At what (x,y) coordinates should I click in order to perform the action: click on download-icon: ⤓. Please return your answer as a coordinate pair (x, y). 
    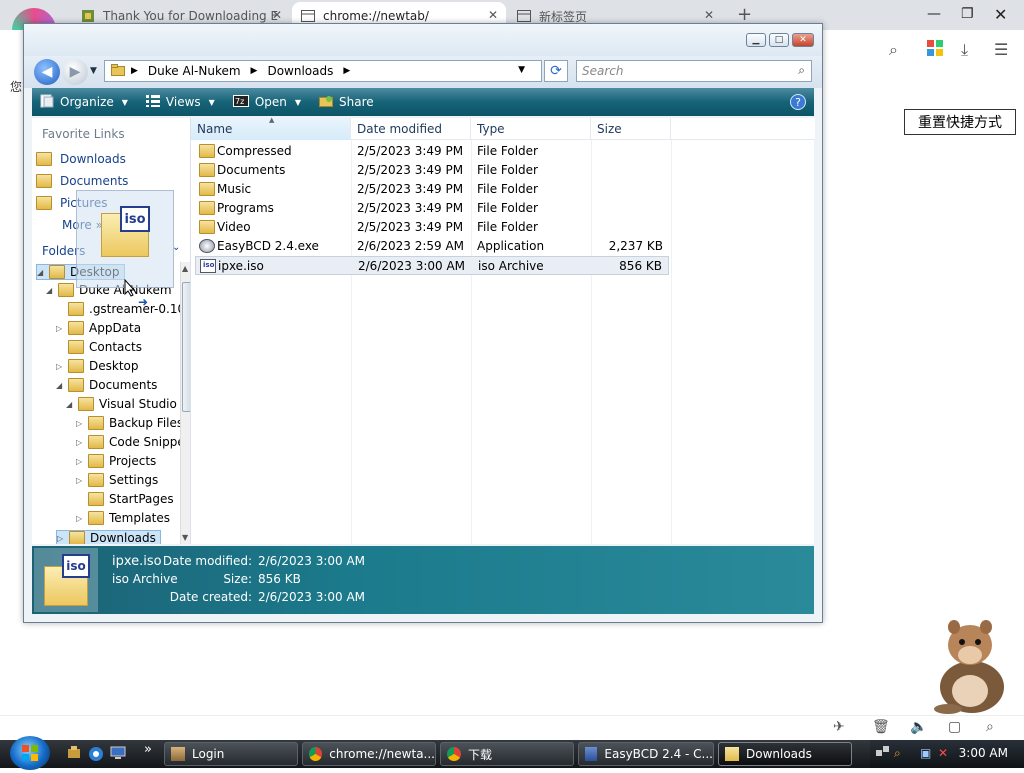
    Looking at the image, I should click on (964, 50).